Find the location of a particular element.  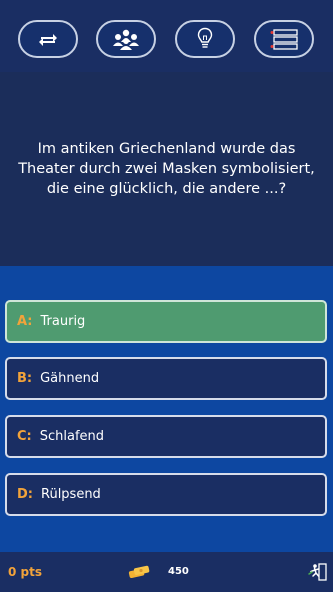

answer-letter: B: is located at coordinates (25, 378).